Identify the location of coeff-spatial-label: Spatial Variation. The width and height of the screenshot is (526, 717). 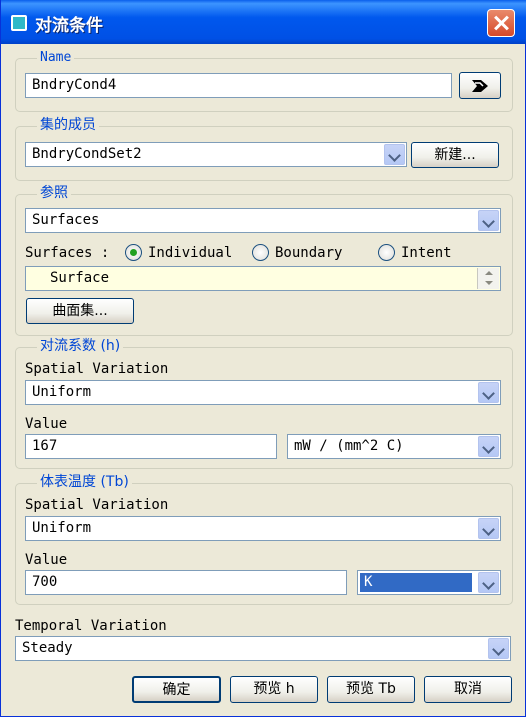
(97, 369).